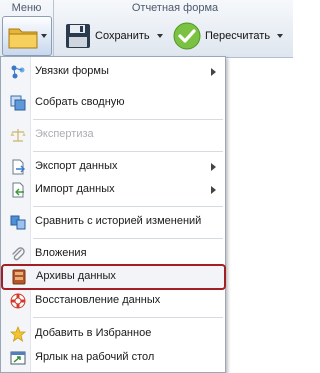 This screenshot has height=373, width=320. What do you see at coordinates (18, 358) in the screenshot?
I see `shortcut-icon` at bounding box center [18, 358].